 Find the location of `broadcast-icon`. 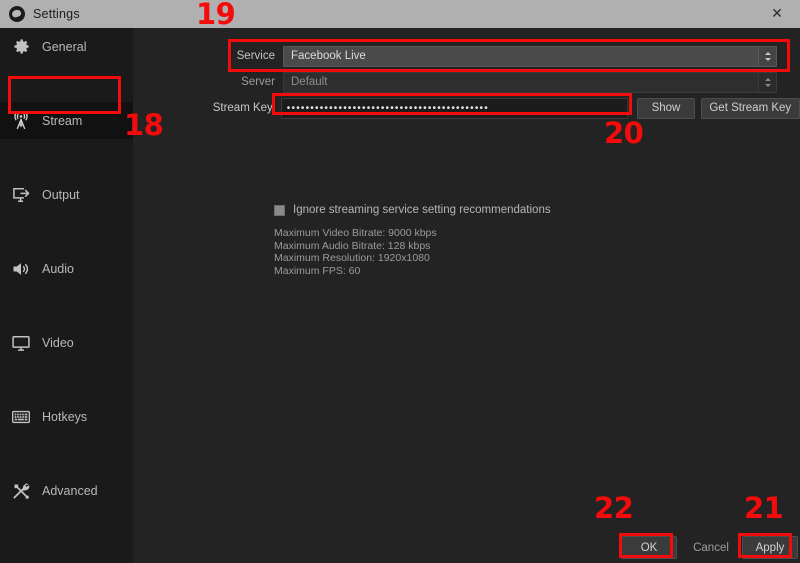

broadcast-icon is located at coordinates (21, 121).